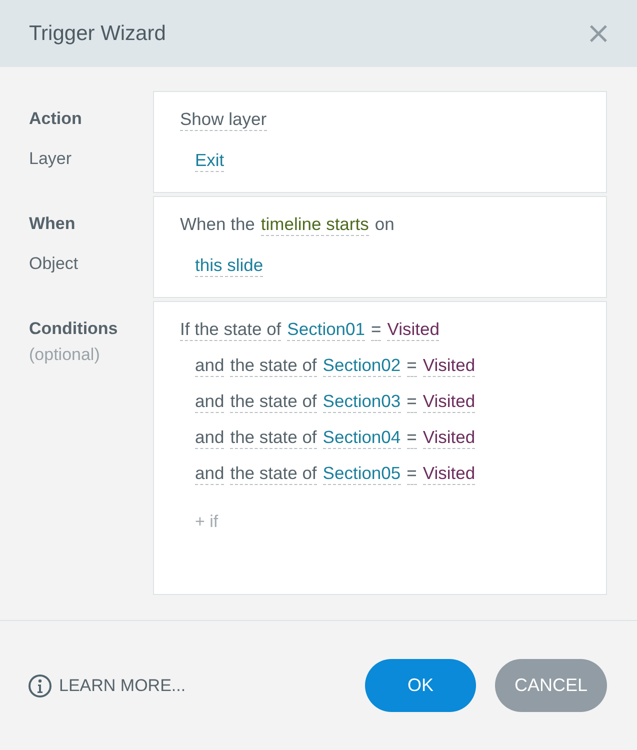 This screenshot has width=637, height=750. Describe the element at coordinates (420, 685) in the screenshot. I see `ok-button: OK` at that location.